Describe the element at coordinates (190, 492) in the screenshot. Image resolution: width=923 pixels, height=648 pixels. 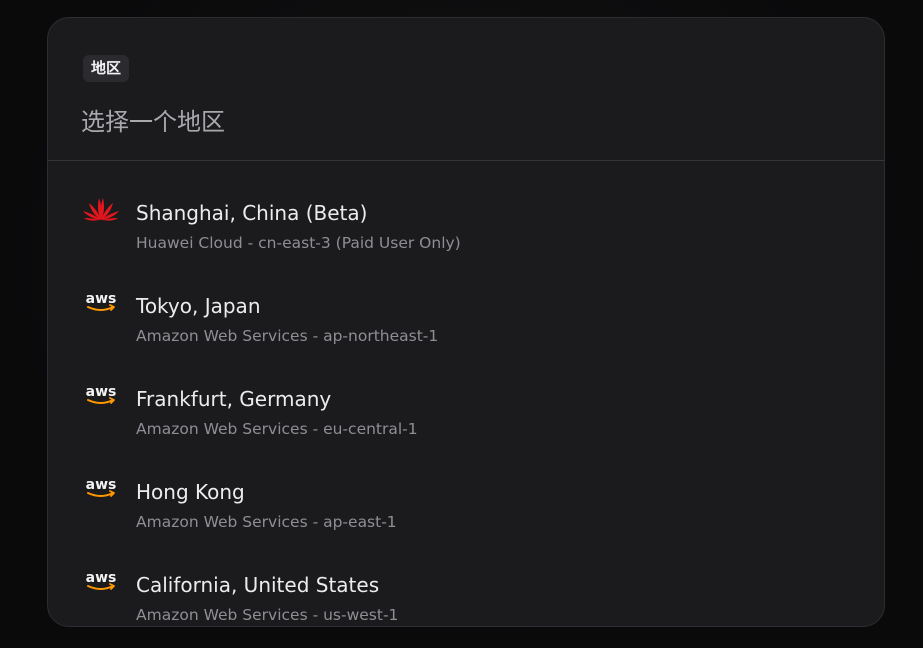
I see `region-title: Hong Kong` at that location.